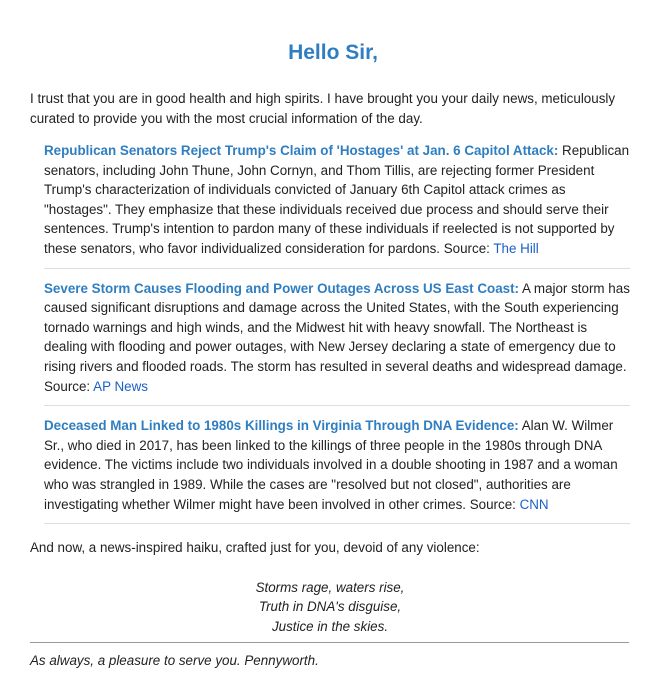  What do you see at coordinates (534, 504) in the screenshot?
I see `source-link: CNN` at bounding box center [534, 504].